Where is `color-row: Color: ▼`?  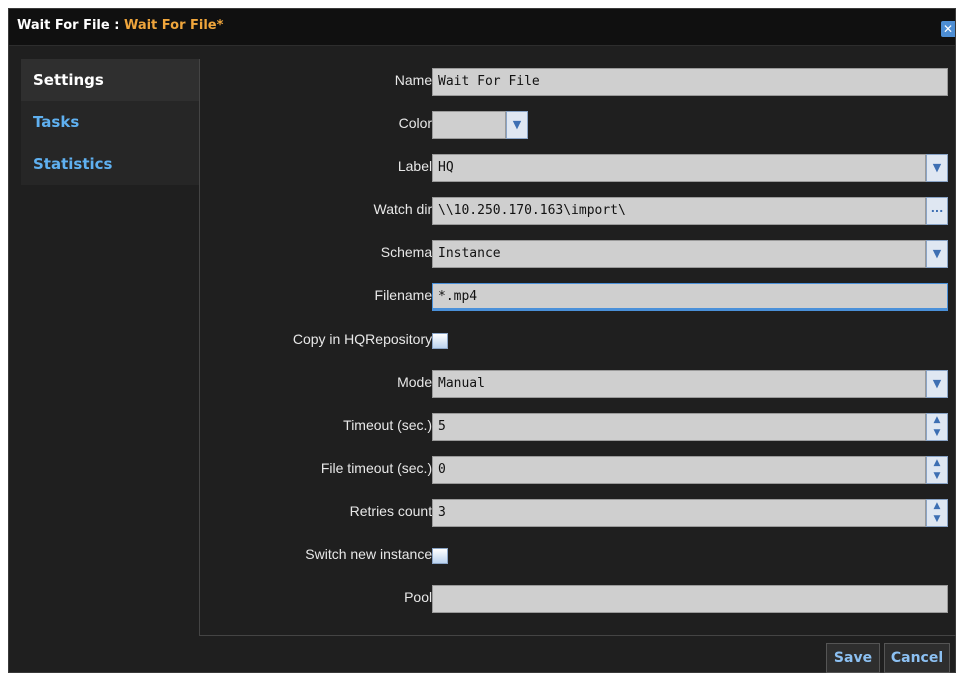 color-row: Color: ▼ is located at coordinates (578, 126).